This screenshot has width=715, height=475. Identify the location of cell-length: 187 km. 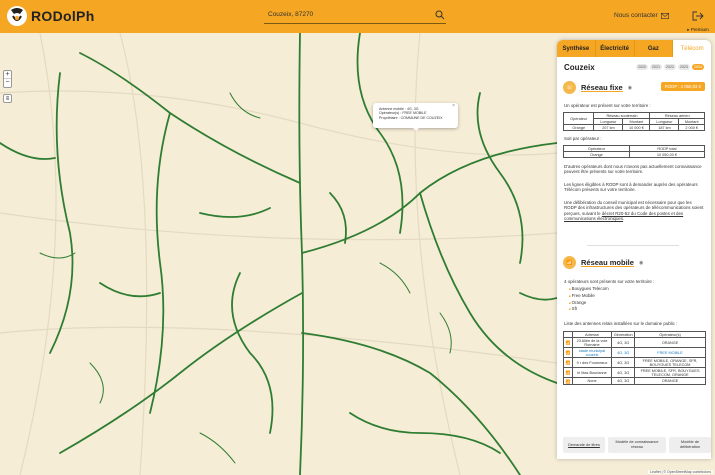
(664, 127).